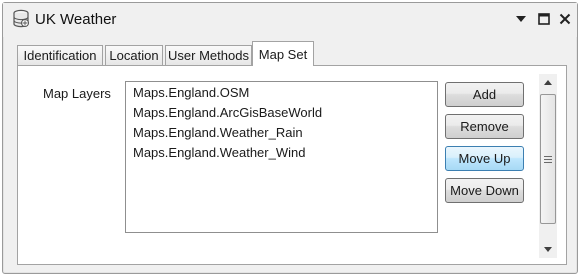 Image resolution: width=580 pixels, height=276 pixels. I want to click on tab-label: User Methods, so click(208, 55).